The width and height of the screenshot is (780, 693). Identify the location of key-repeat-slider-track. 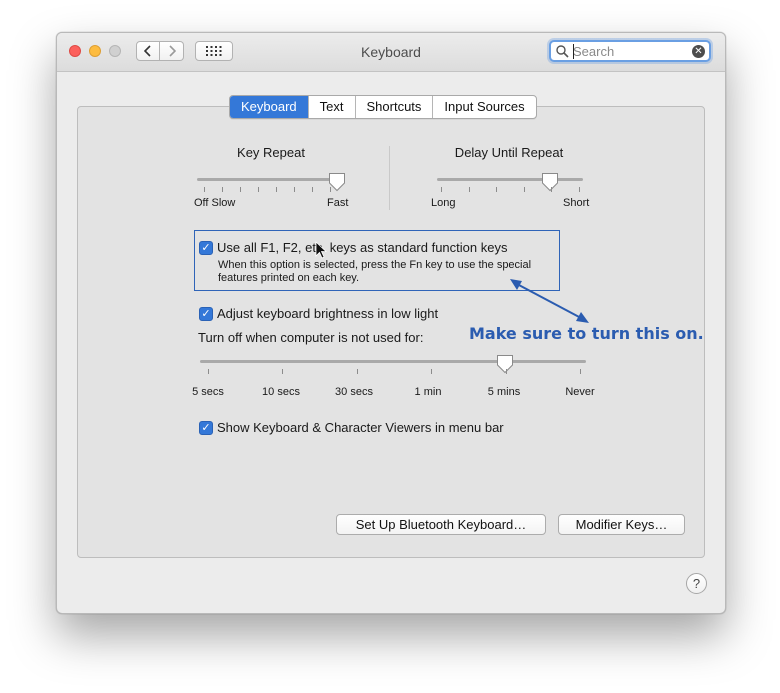
(267, 179).